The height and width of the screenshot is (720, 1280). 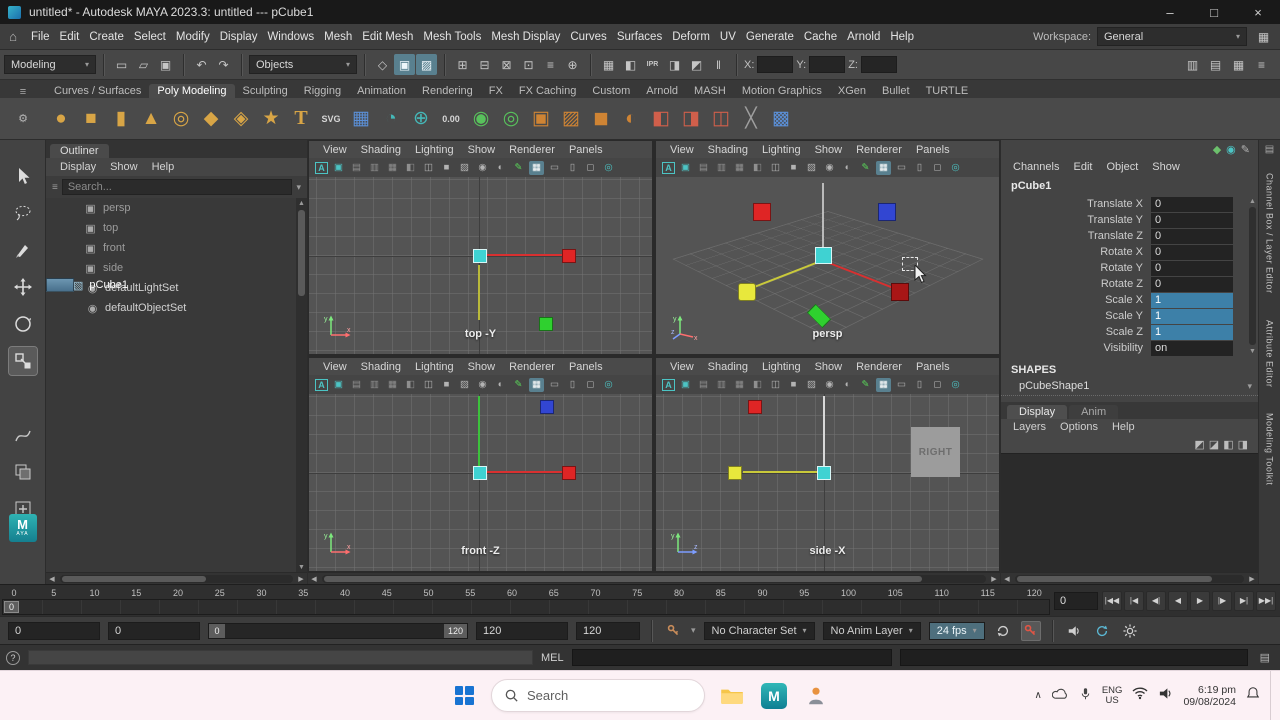 What do you see at coordinates (176, 228) in the screenshot?
I see `outliner-item: top` at bounding box center [176, 228].